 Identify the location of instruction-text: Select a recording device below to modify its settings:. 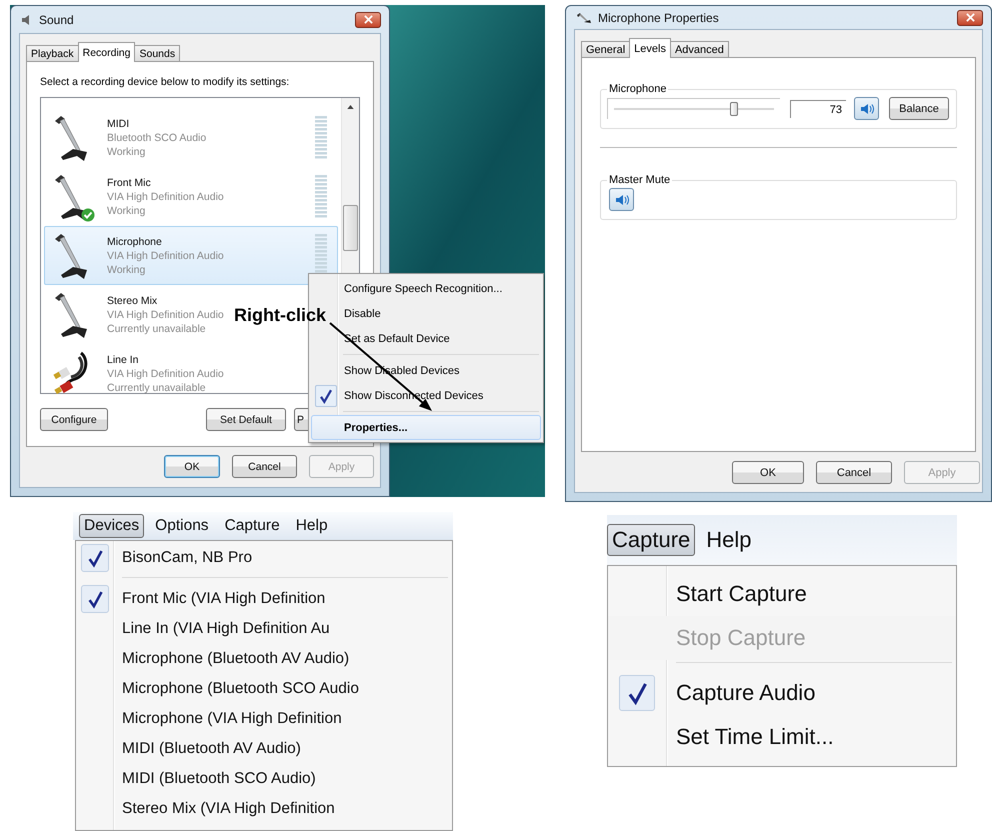
(165, 82).